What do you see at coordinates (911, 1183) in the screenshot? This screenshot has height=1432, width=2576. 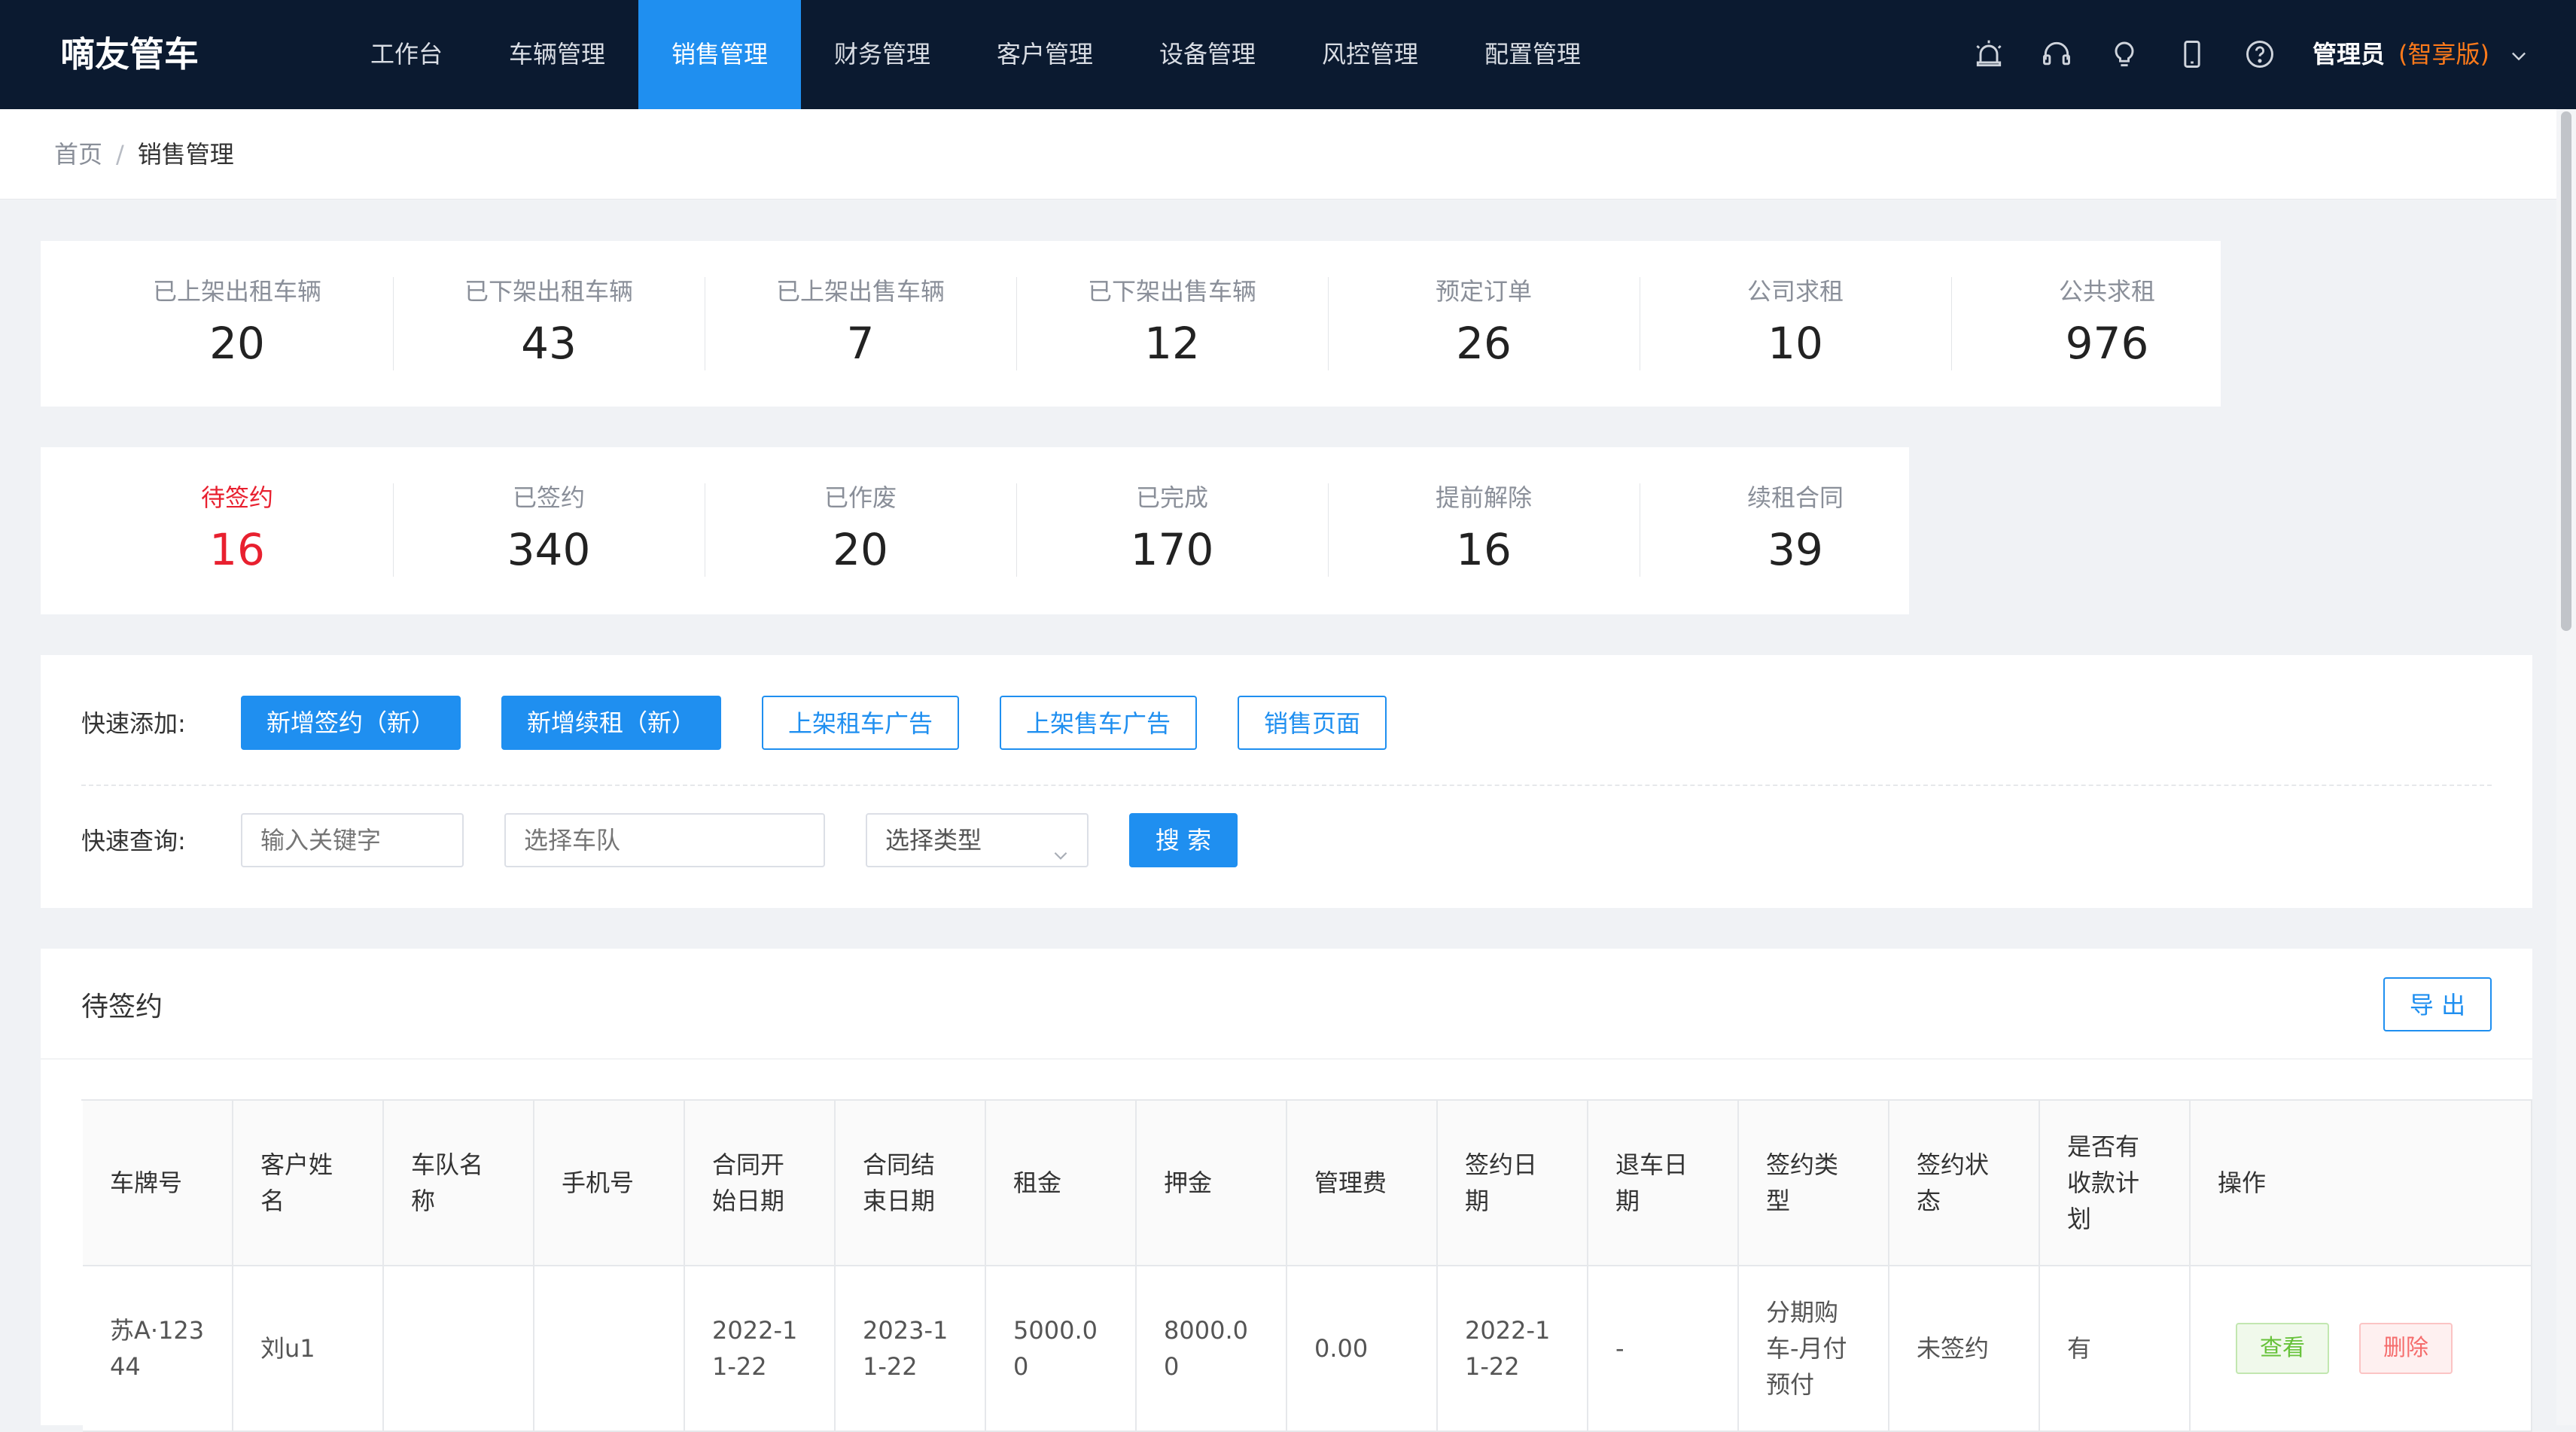 I see `column-header: 合同结束日期` at bounding box center [911, 1183].